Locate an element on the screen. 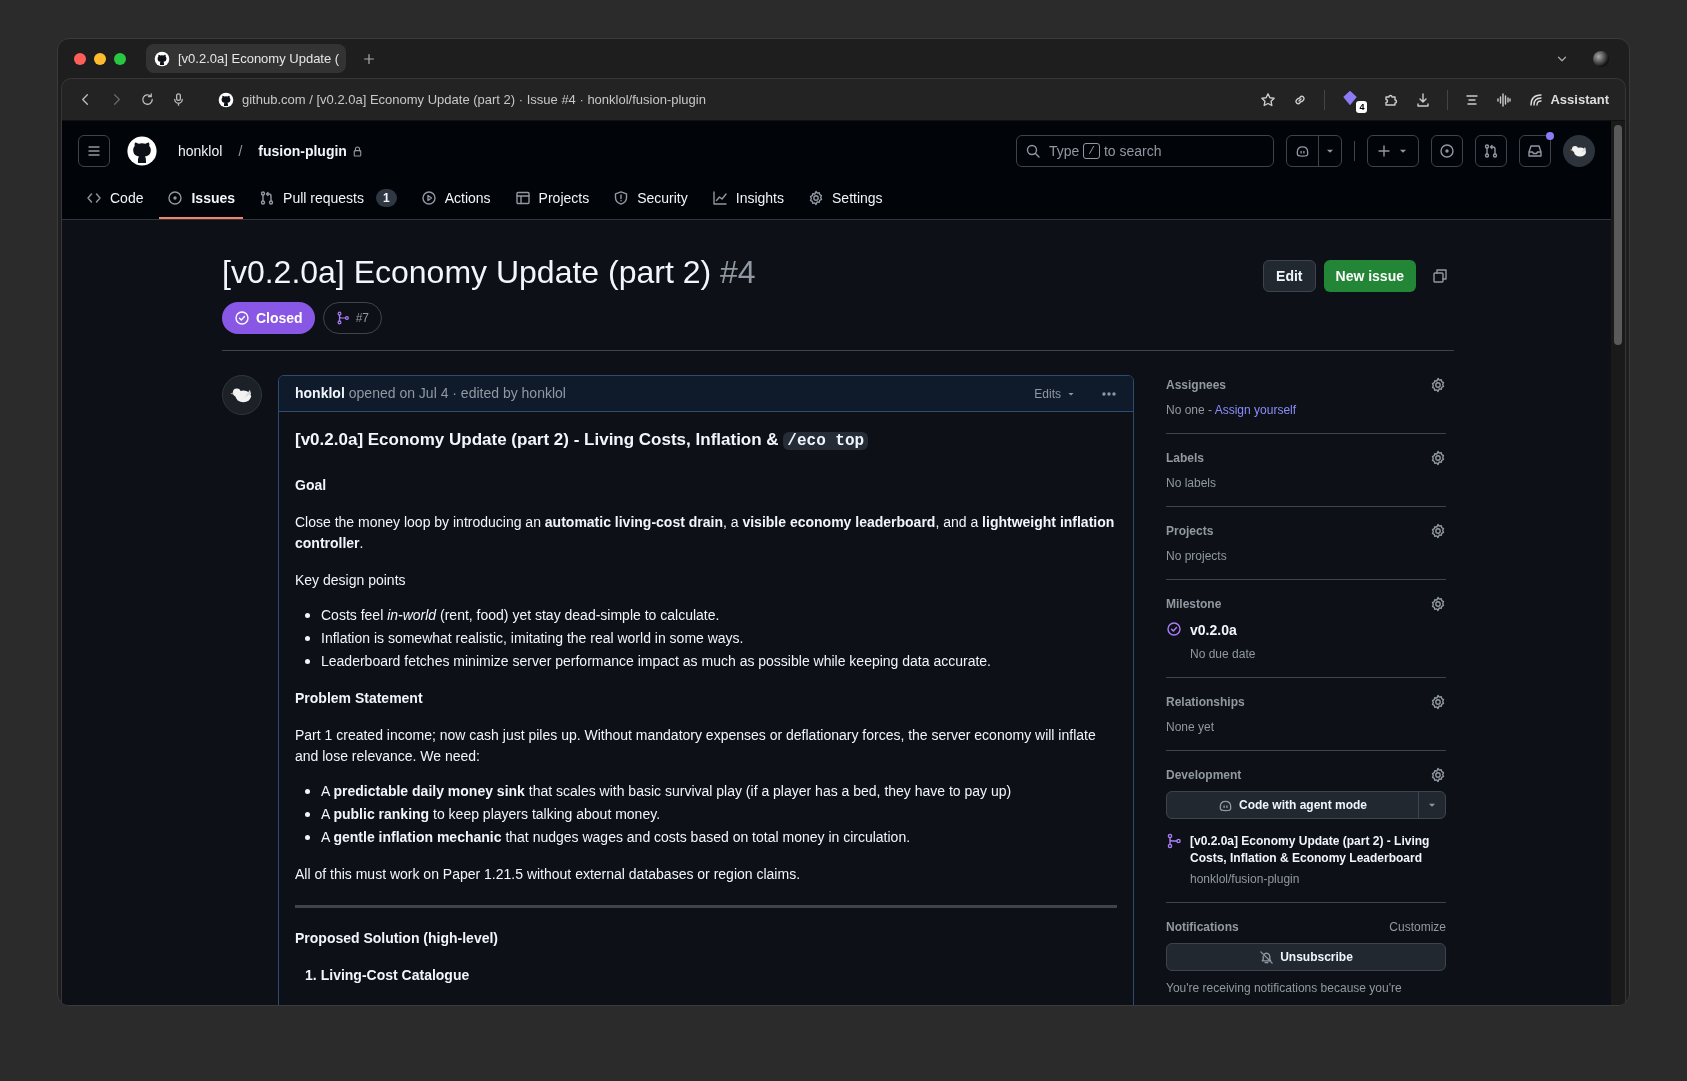  author-link: honklol is located at coordinates (320, 393).